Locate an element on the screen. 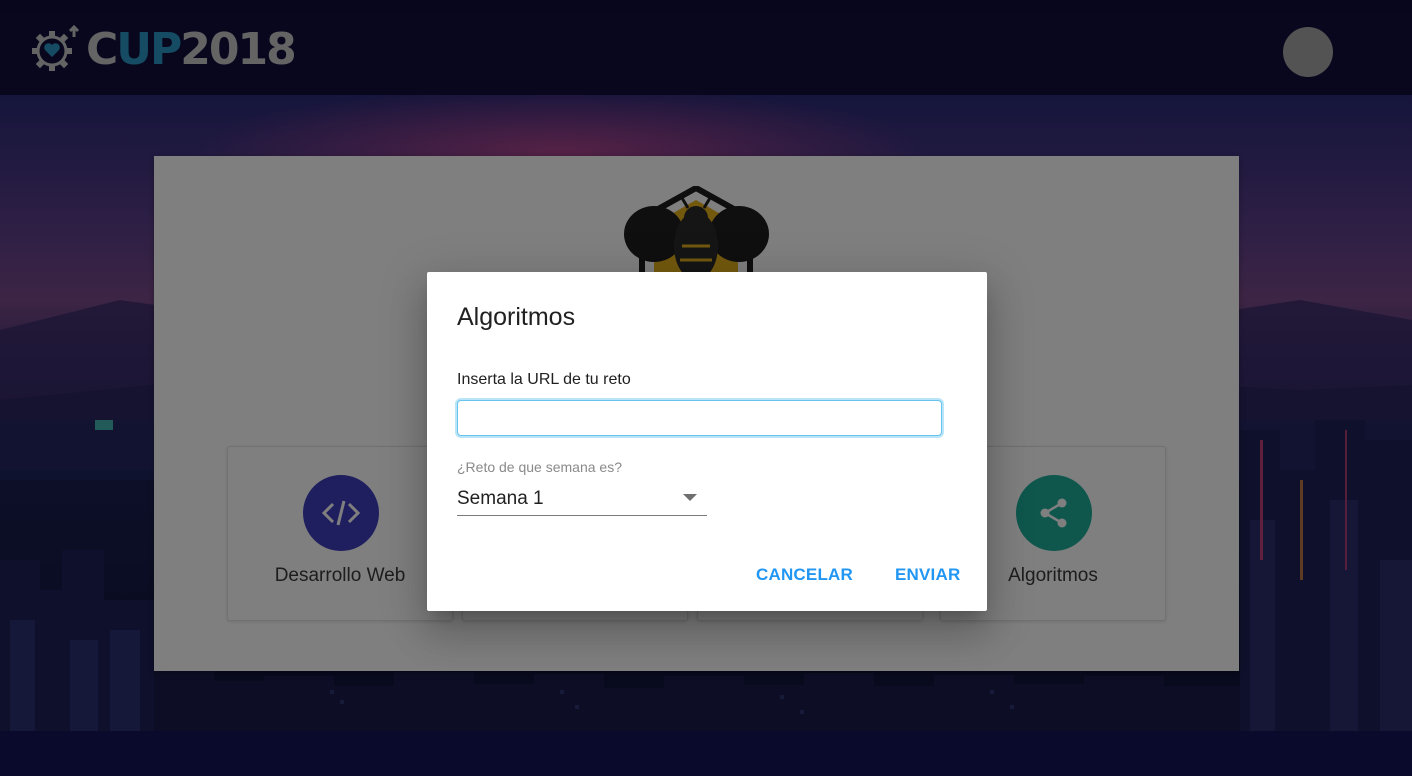  dialog-title: Algoritmos is located at coordinates (516, 317).